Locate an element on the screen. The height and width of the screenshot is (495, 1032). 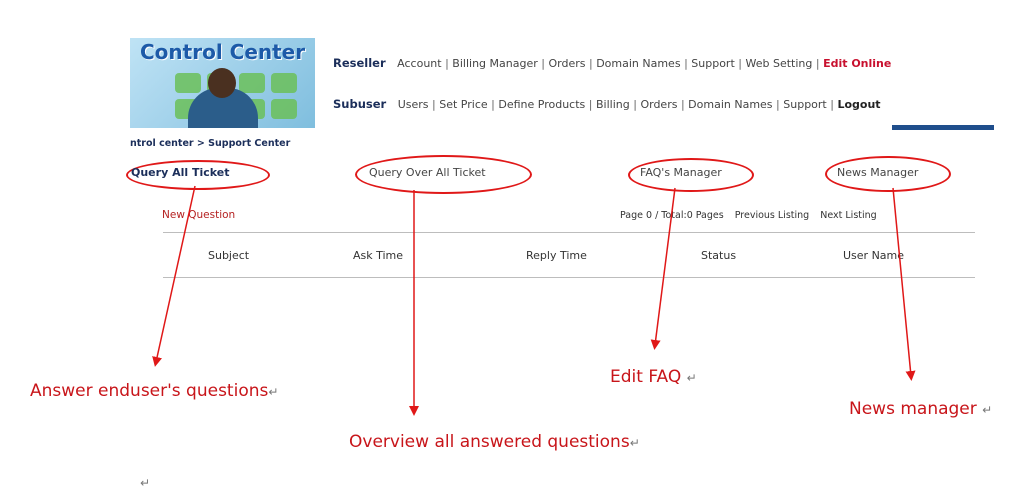
annotation-overview: Overview all answered questions↵ is located at coordinates (494, 442).